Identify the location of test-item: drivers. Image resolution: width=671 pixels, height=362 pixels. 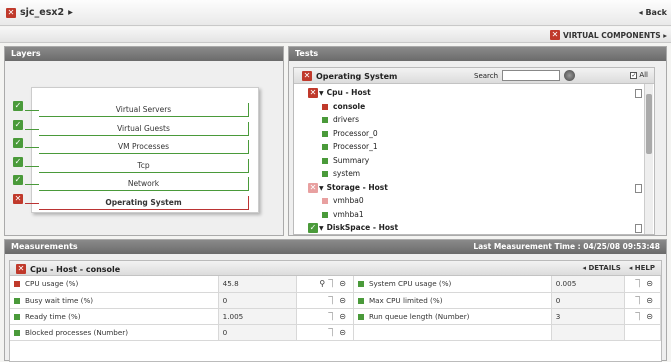
(478, 122).